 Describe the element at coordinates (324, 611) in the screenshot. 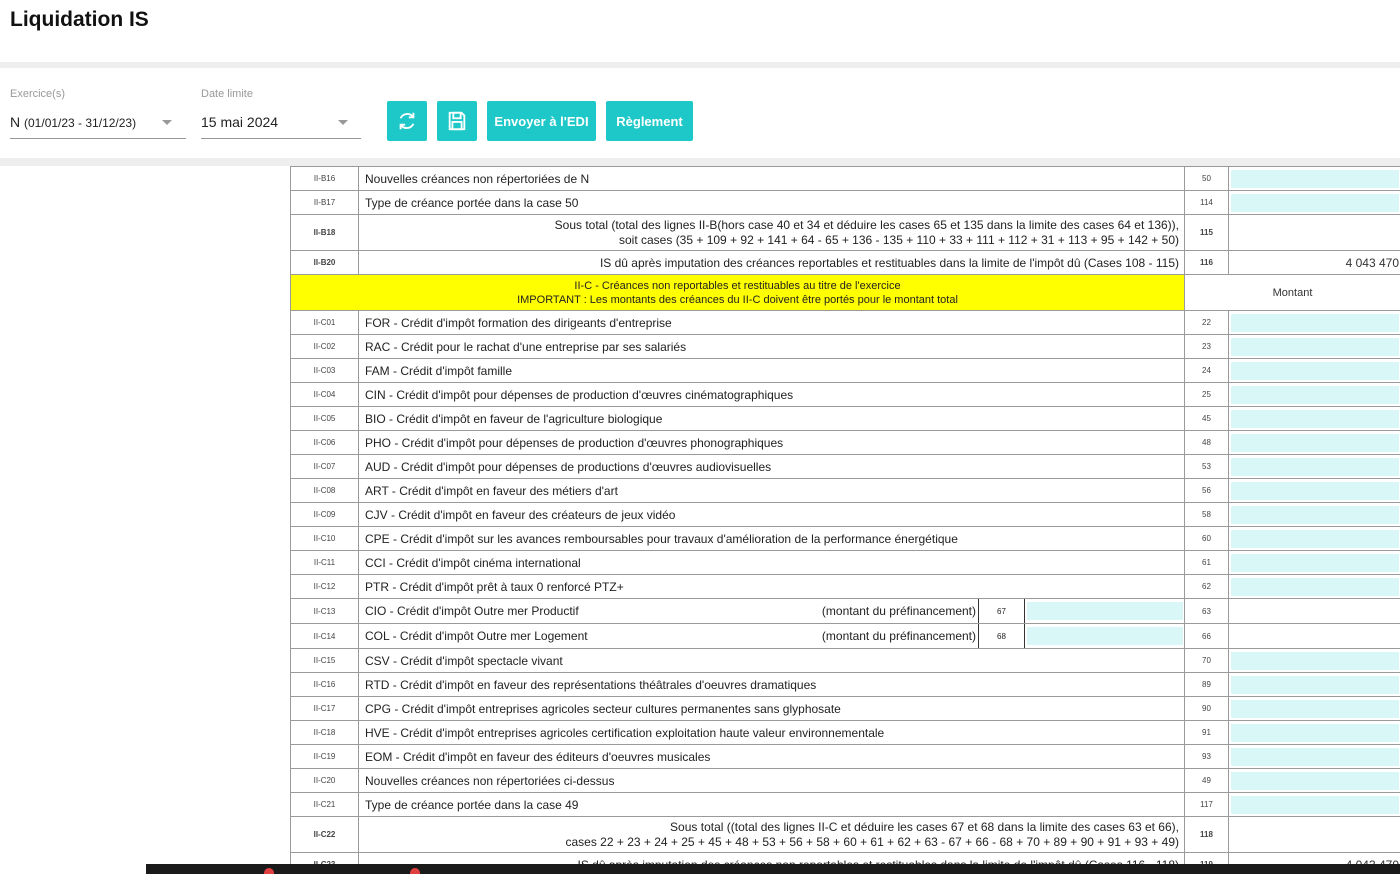

I see `row-code: II-C13` at that location.